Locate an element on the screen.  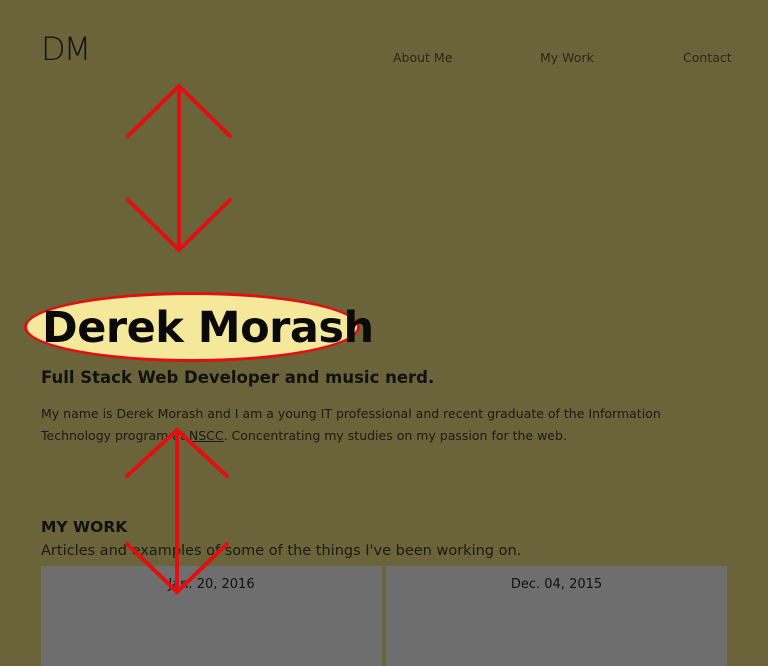
work-card-date: Jan. 20, 2016 is located at coordinates (211, 584).